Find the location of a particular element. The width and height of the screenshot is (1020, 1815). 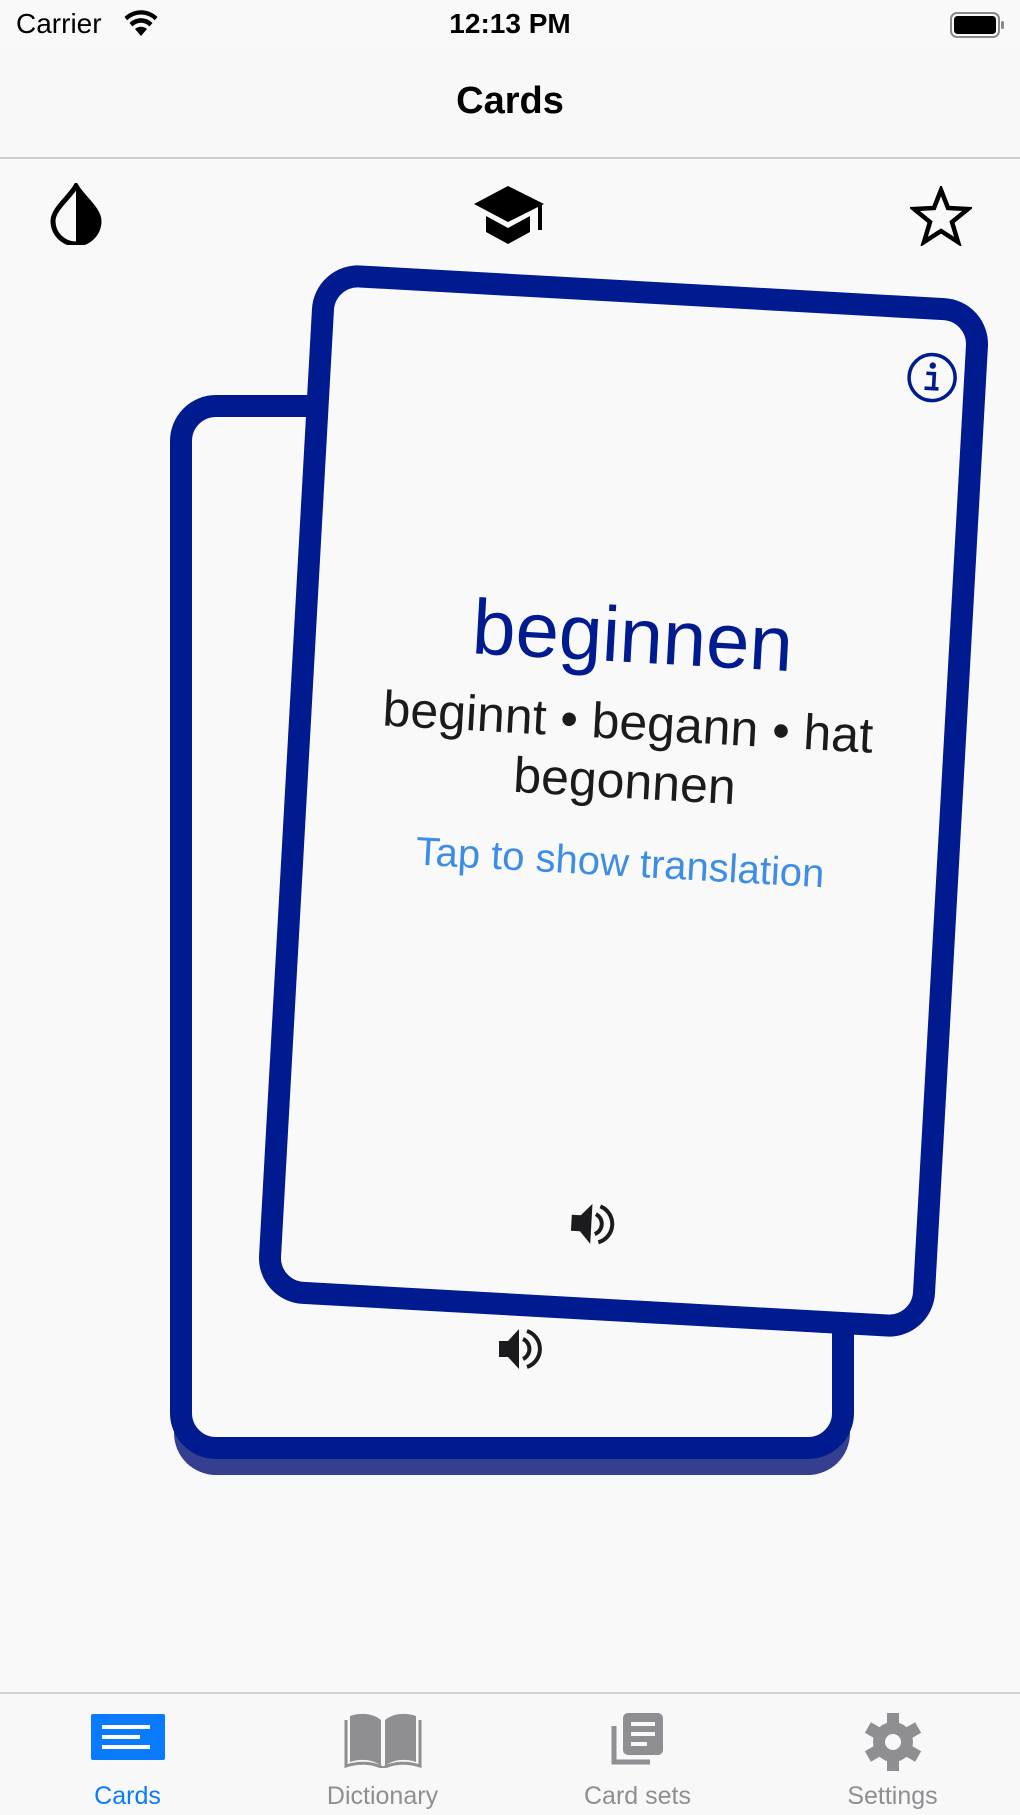

book-icon is located at coordinates (383, 1742).